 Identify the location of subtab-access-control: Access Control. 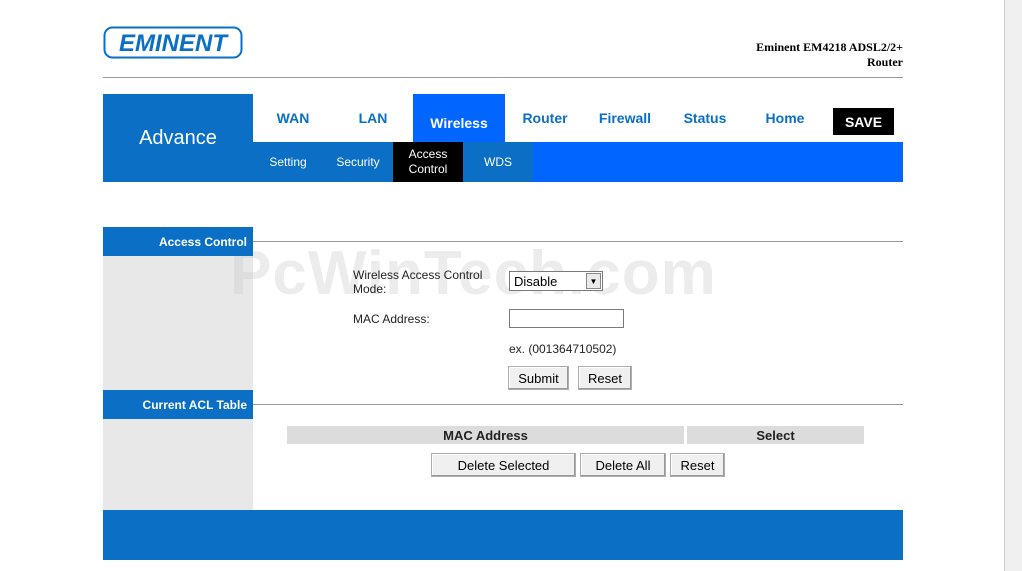
(428, 162).